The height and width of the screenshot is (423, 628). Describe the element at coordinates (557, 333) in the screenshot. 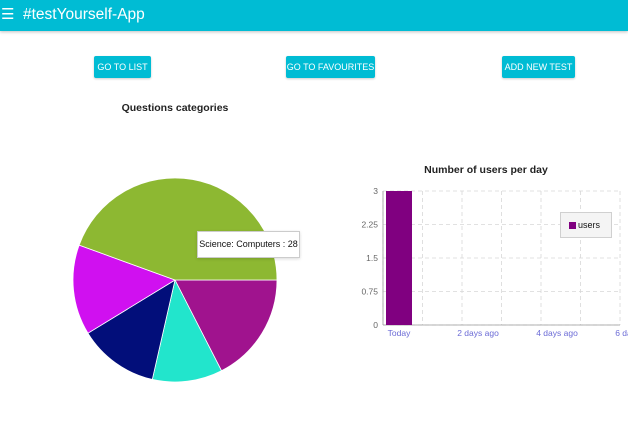

I see `x-tick-label: 4 days ago` at that location.